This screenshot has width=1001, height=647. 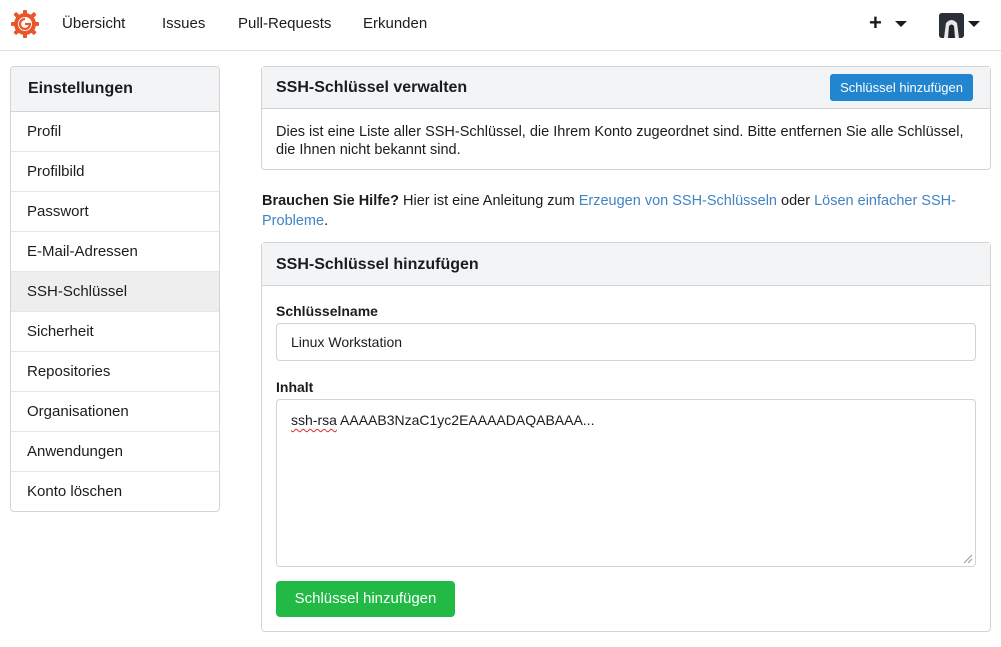 I want to click on sidebar-item-avatar: Profilbild, so click(x=115, y=172).